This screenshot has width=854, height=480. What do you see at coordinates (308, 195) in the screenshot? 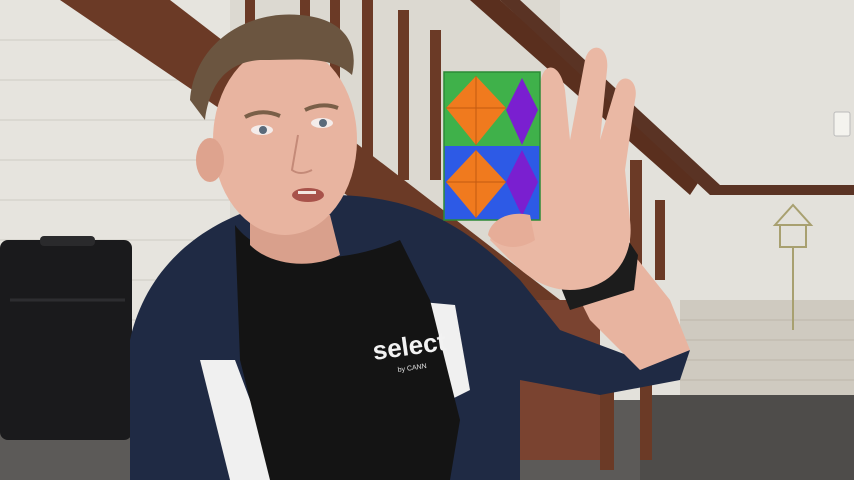
I see `mouth` at bounding box center [308, 195].